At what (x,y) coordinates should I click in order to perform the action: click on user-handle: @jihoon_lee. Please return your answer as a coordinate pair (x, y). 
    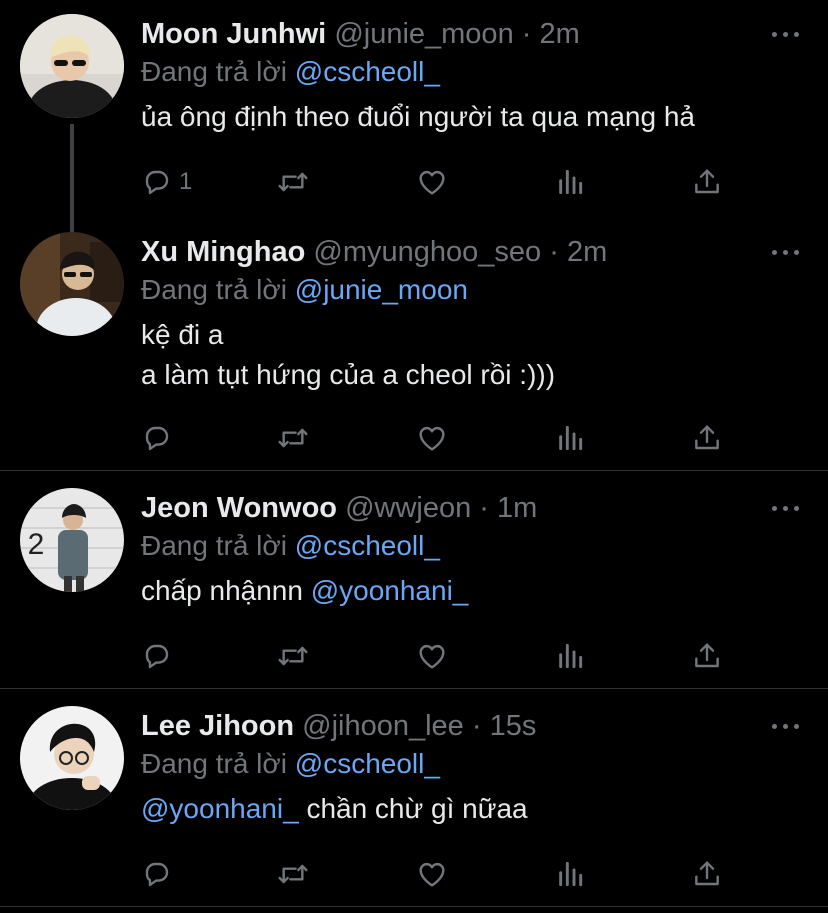
    Looking at the image, I should click on (383, 726).